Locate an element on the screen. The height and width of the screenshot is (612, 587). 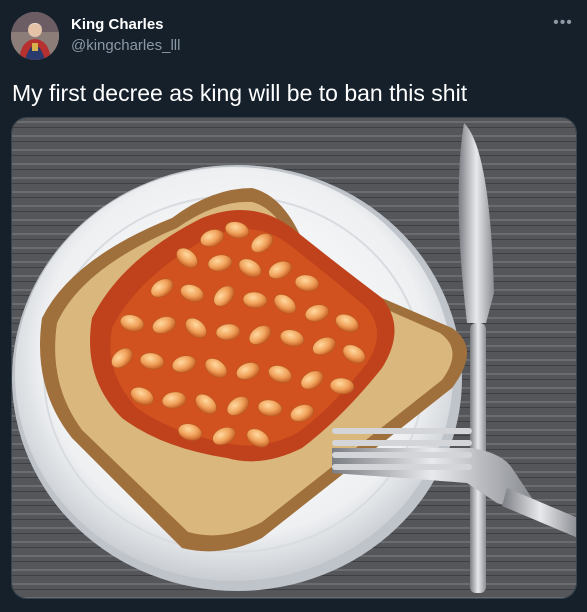
user-handle: @kingcharles_lll is located at coordinates (125, 45).